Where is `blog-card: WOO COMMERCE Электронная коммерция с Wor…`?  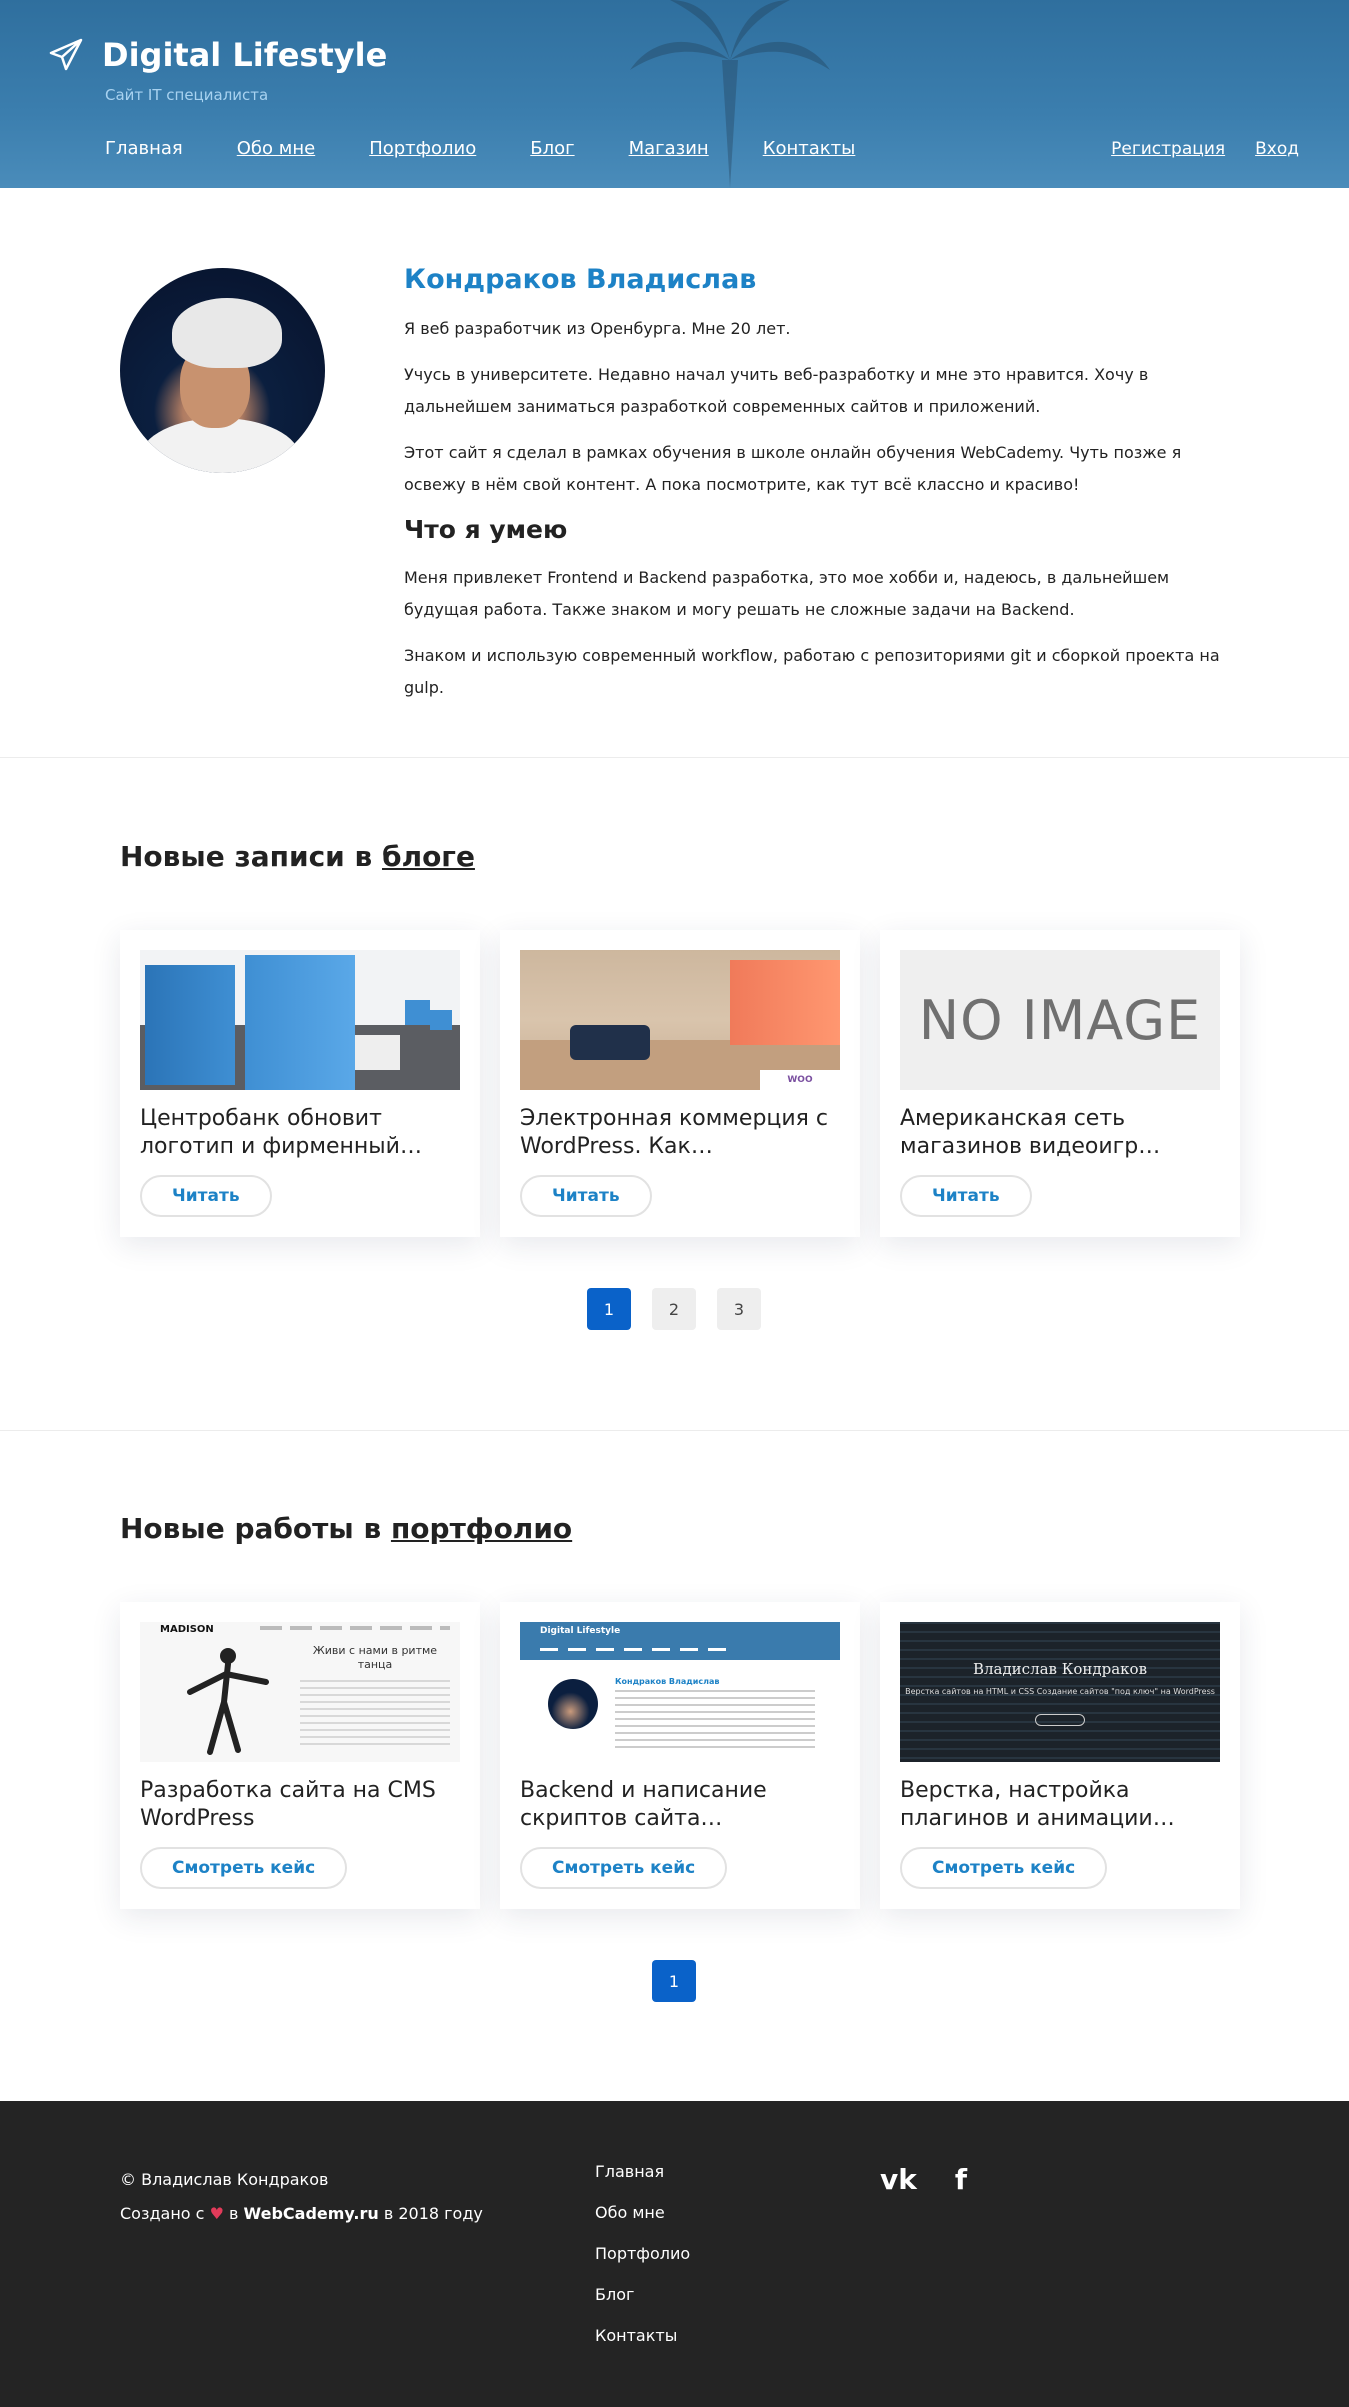 blog-card: WOO COMMERCE Электронная коммерция с Wor… is located at coordinates (680, 1083).